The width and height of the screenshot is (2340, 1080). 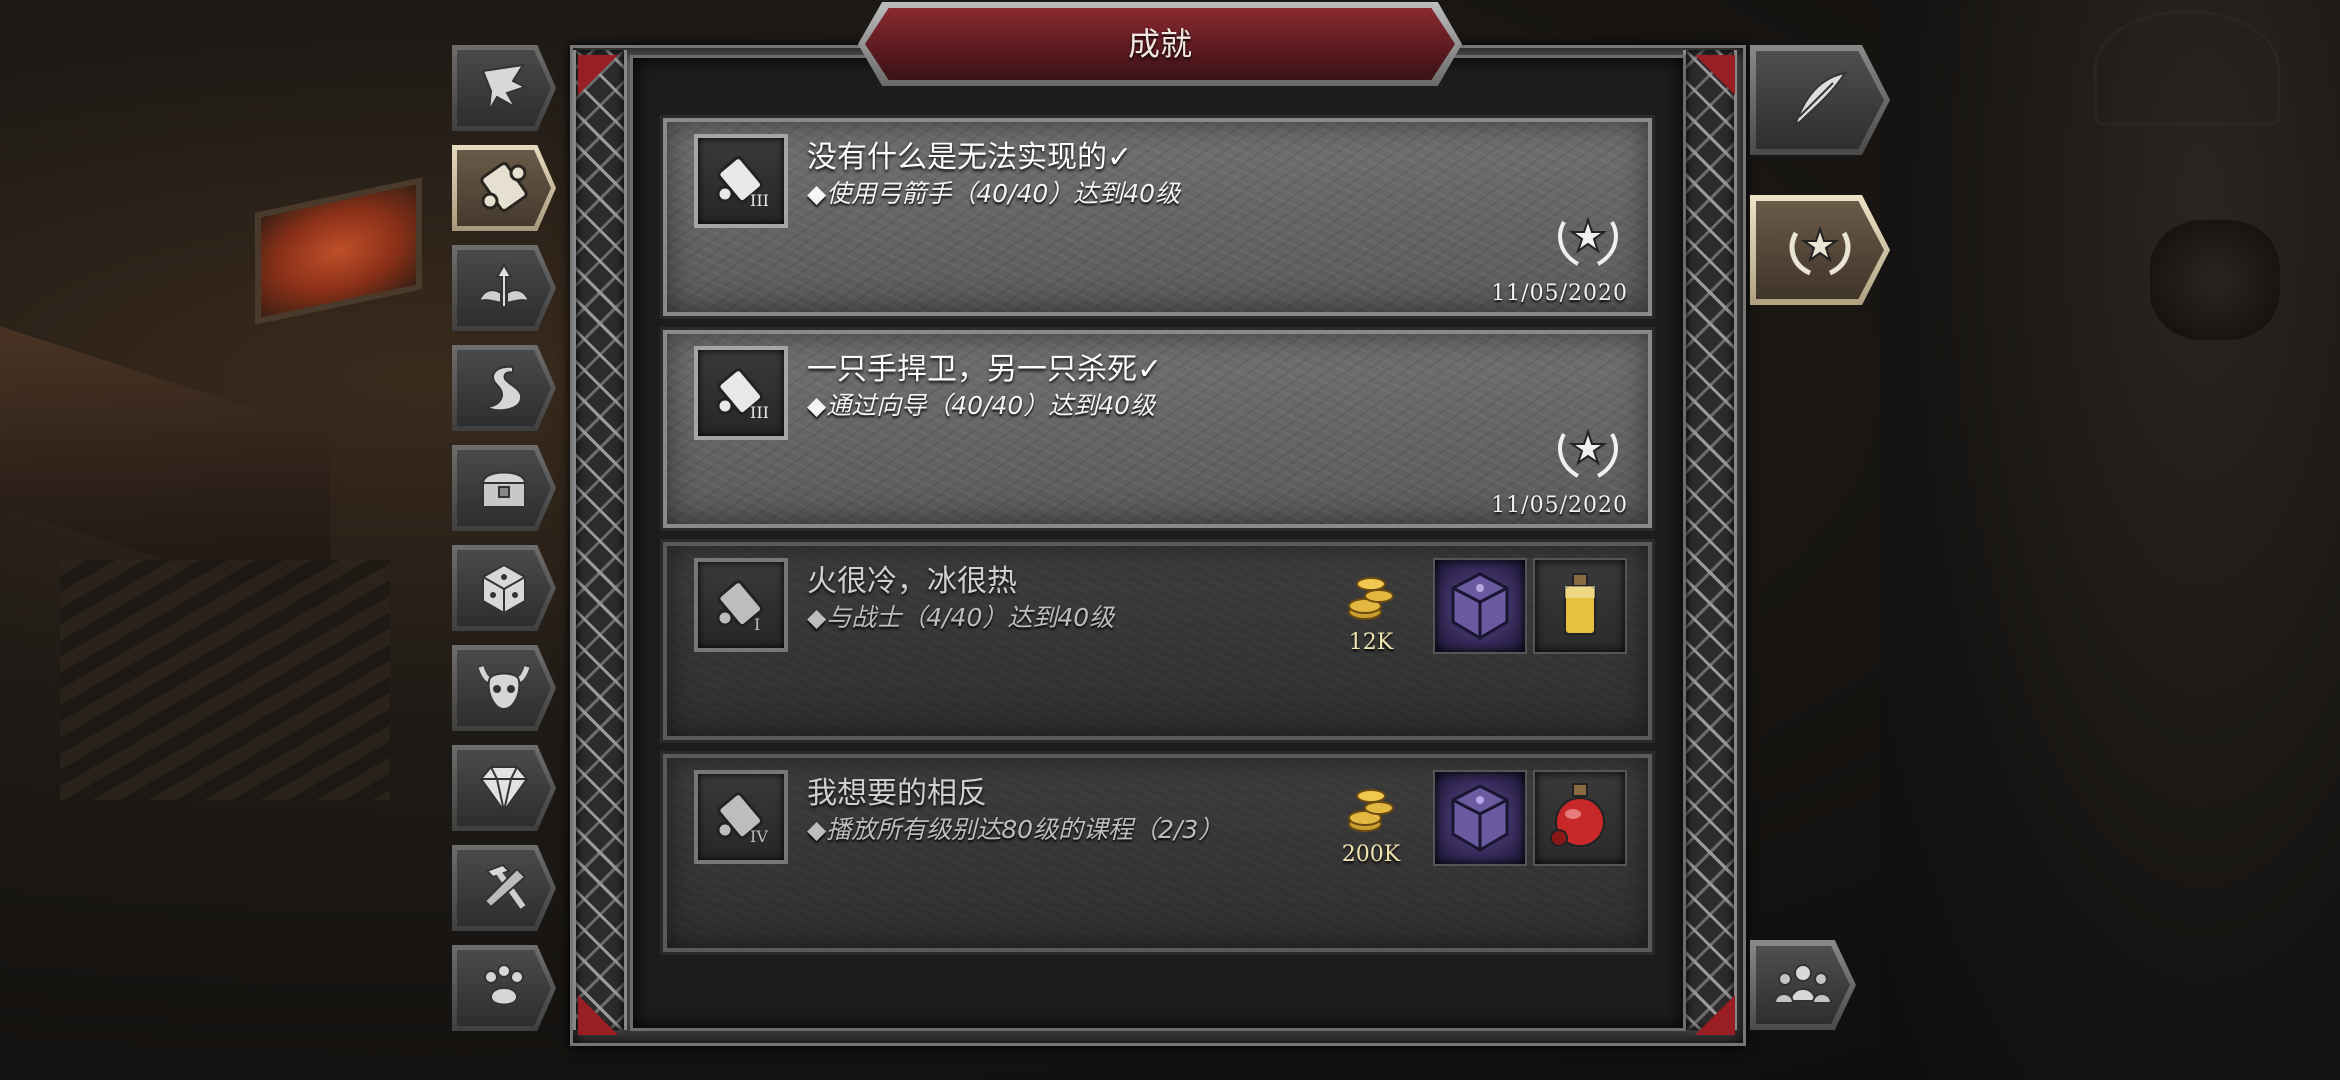 I want to click on achievement-card: I 火很冷，冰很热 ◆与战士（4/40）达到40级 12K, so click(x=1157, y=641).